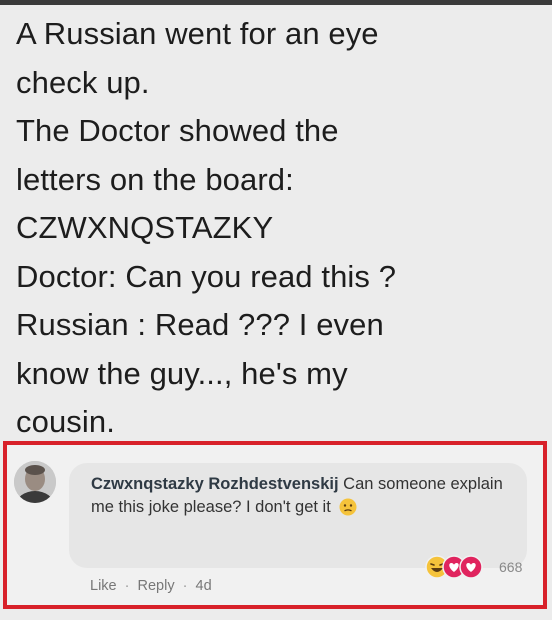  I want to click on like-link: Like, so click(103, 586).